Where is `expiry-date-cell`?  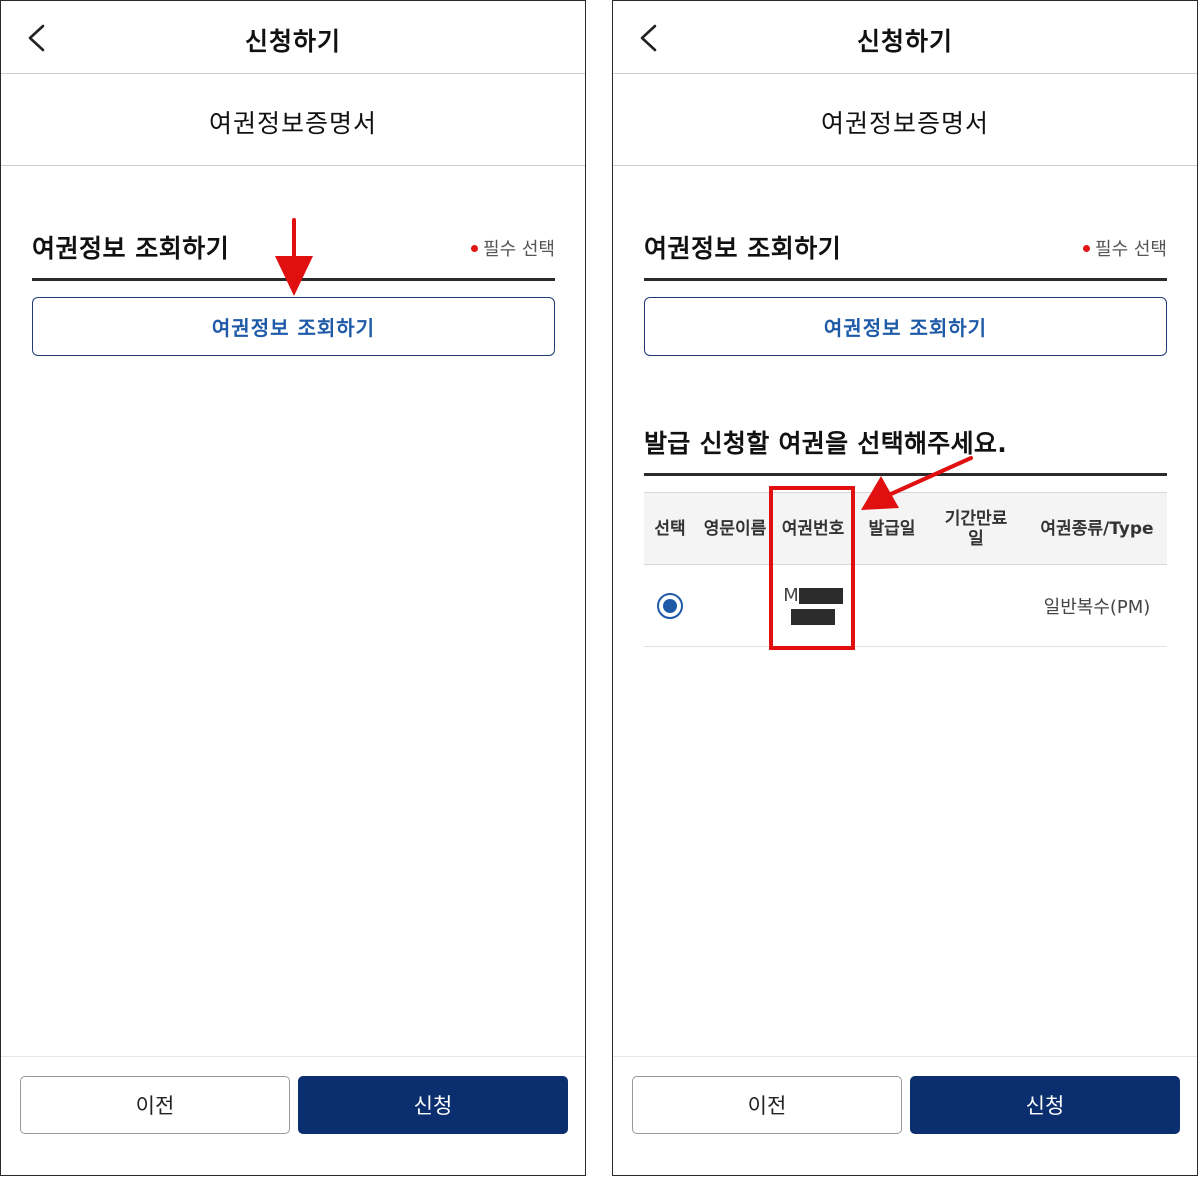
expiry-date-cell is located at coordinates (976, 605).